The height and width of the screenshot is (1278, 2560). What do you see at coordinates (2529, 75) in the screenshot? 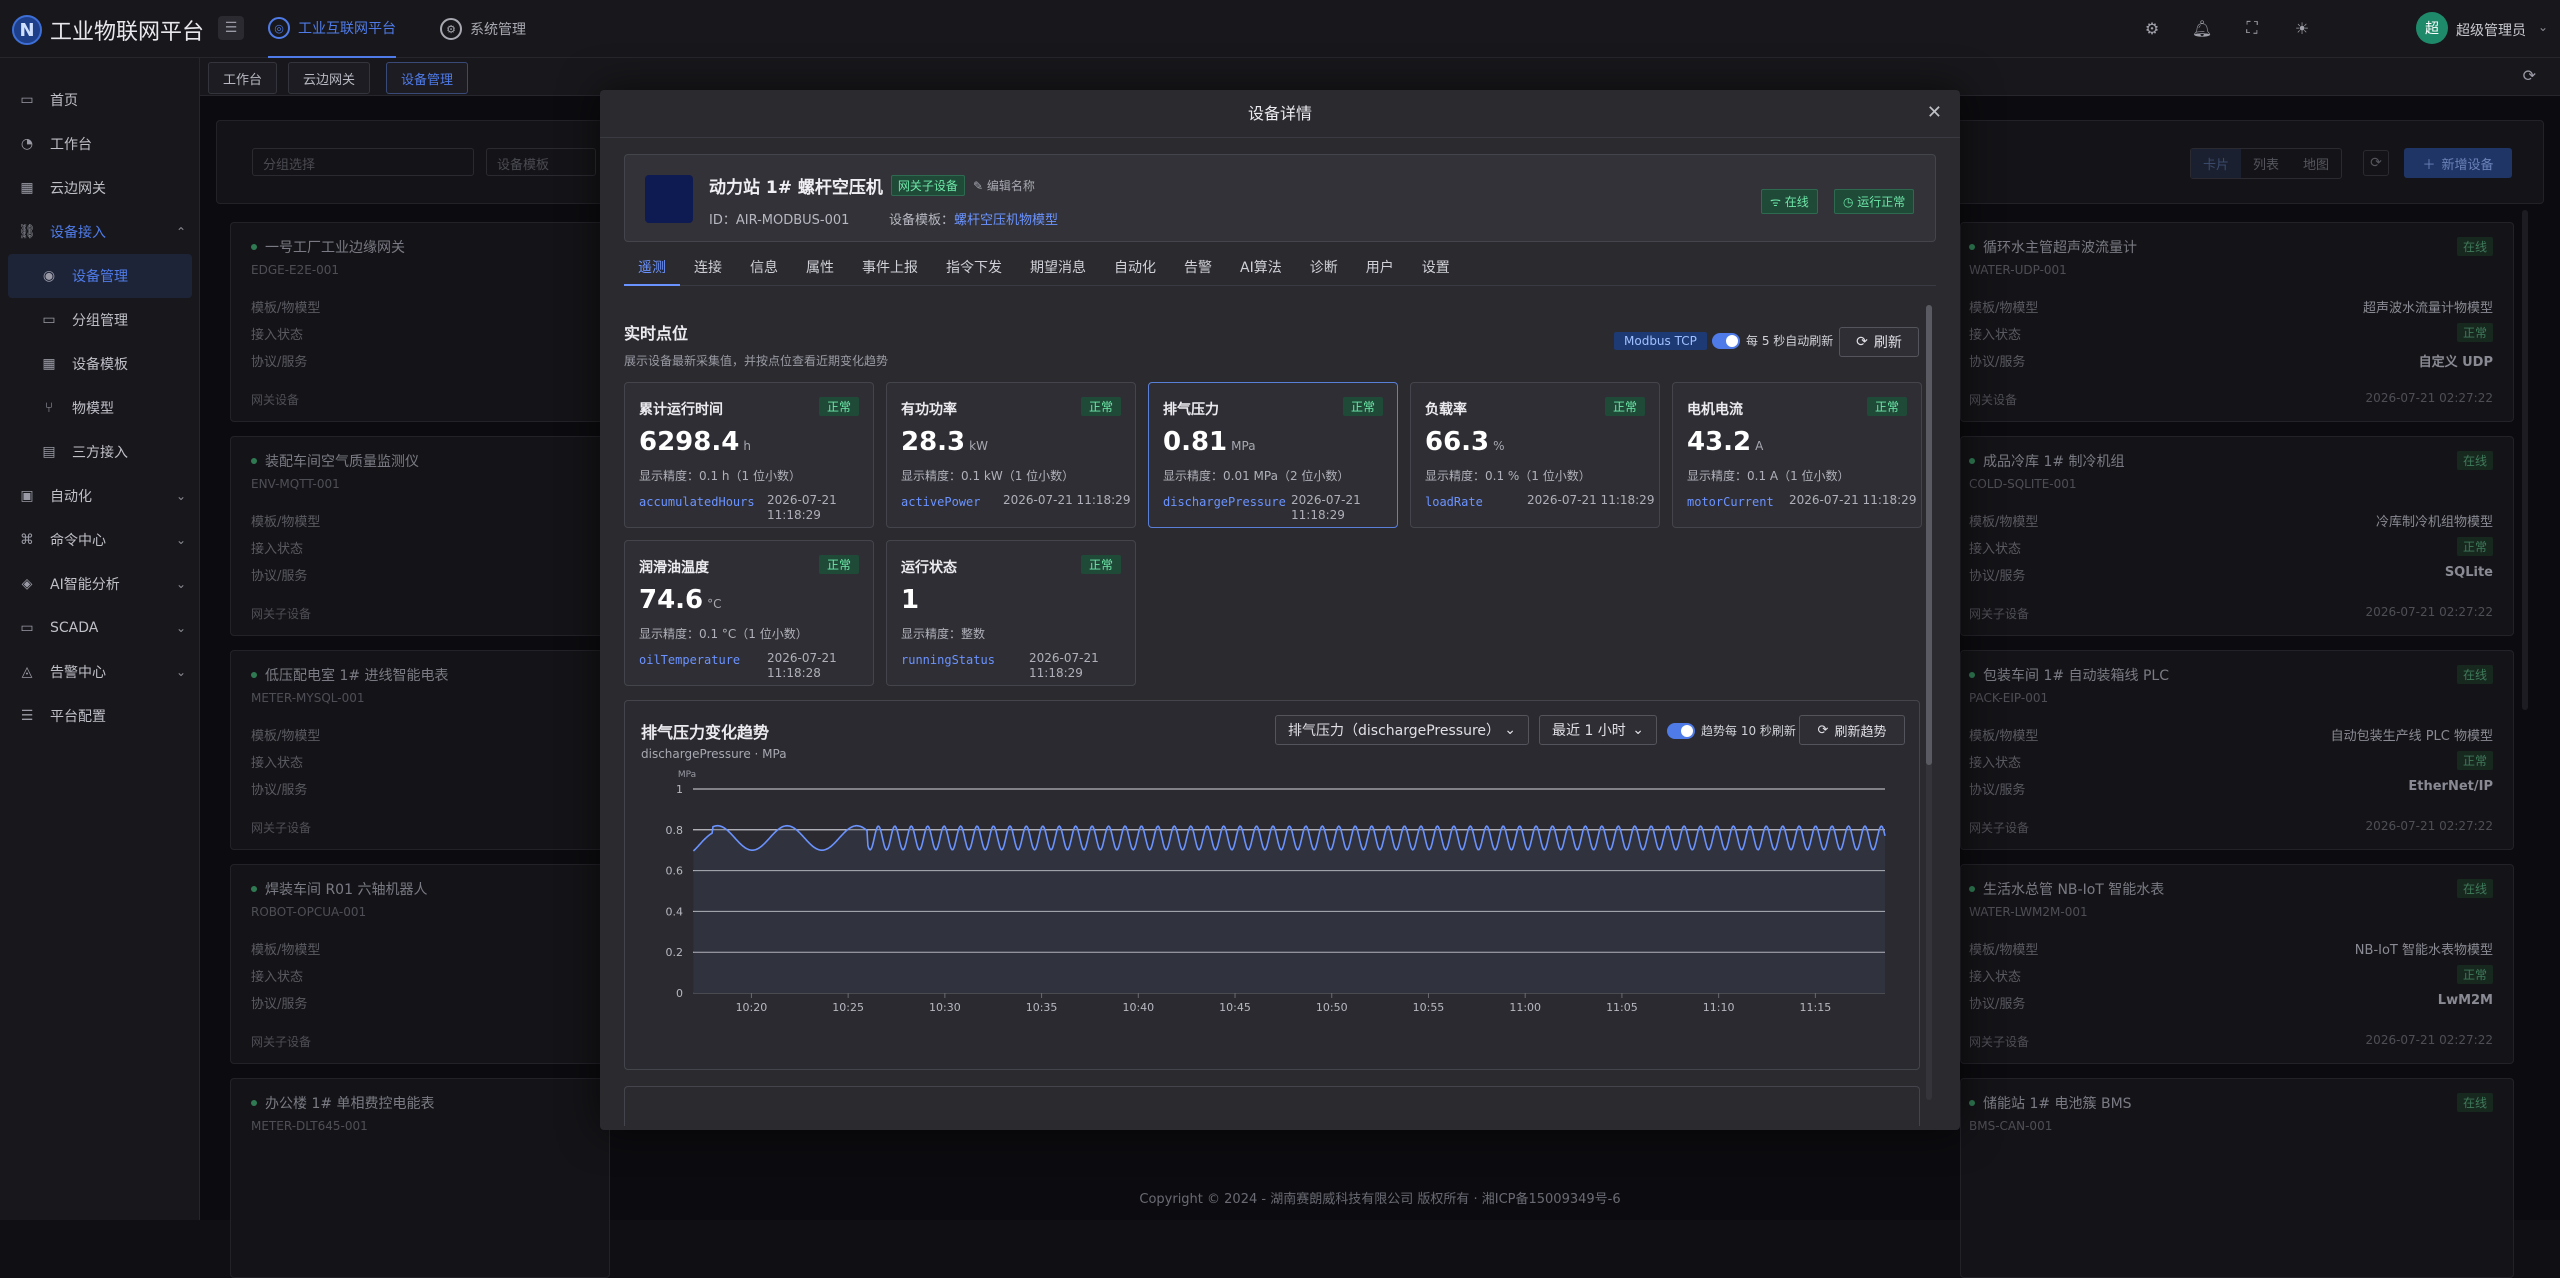
I see `refresh-icon: ⟳` at bounding box center [2529, 75].